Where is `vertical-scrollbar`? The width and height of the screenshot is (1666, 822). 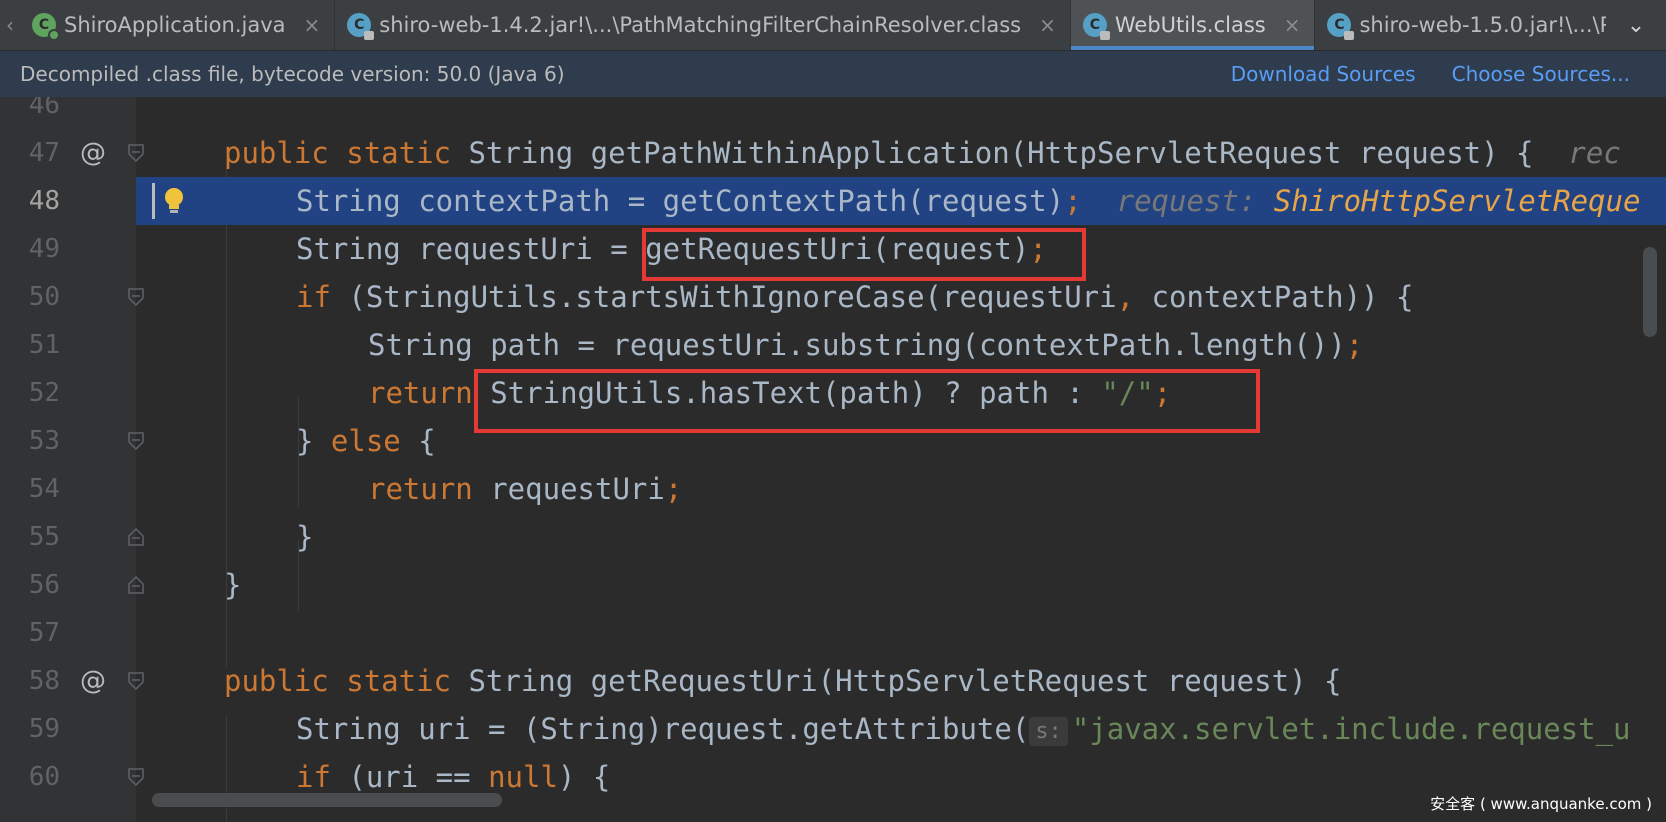 vertical-scrollbar is located at coordinates (1650, 292).